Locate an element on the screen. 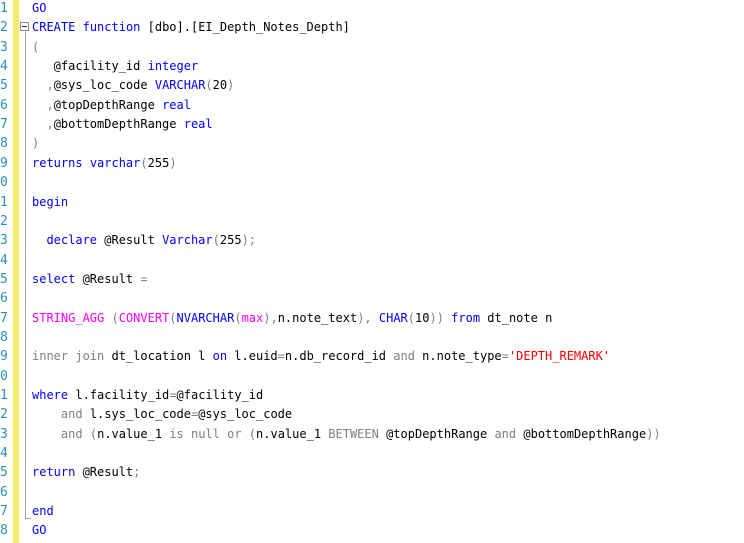  code-line: ) is located at coordinates (35, 143).